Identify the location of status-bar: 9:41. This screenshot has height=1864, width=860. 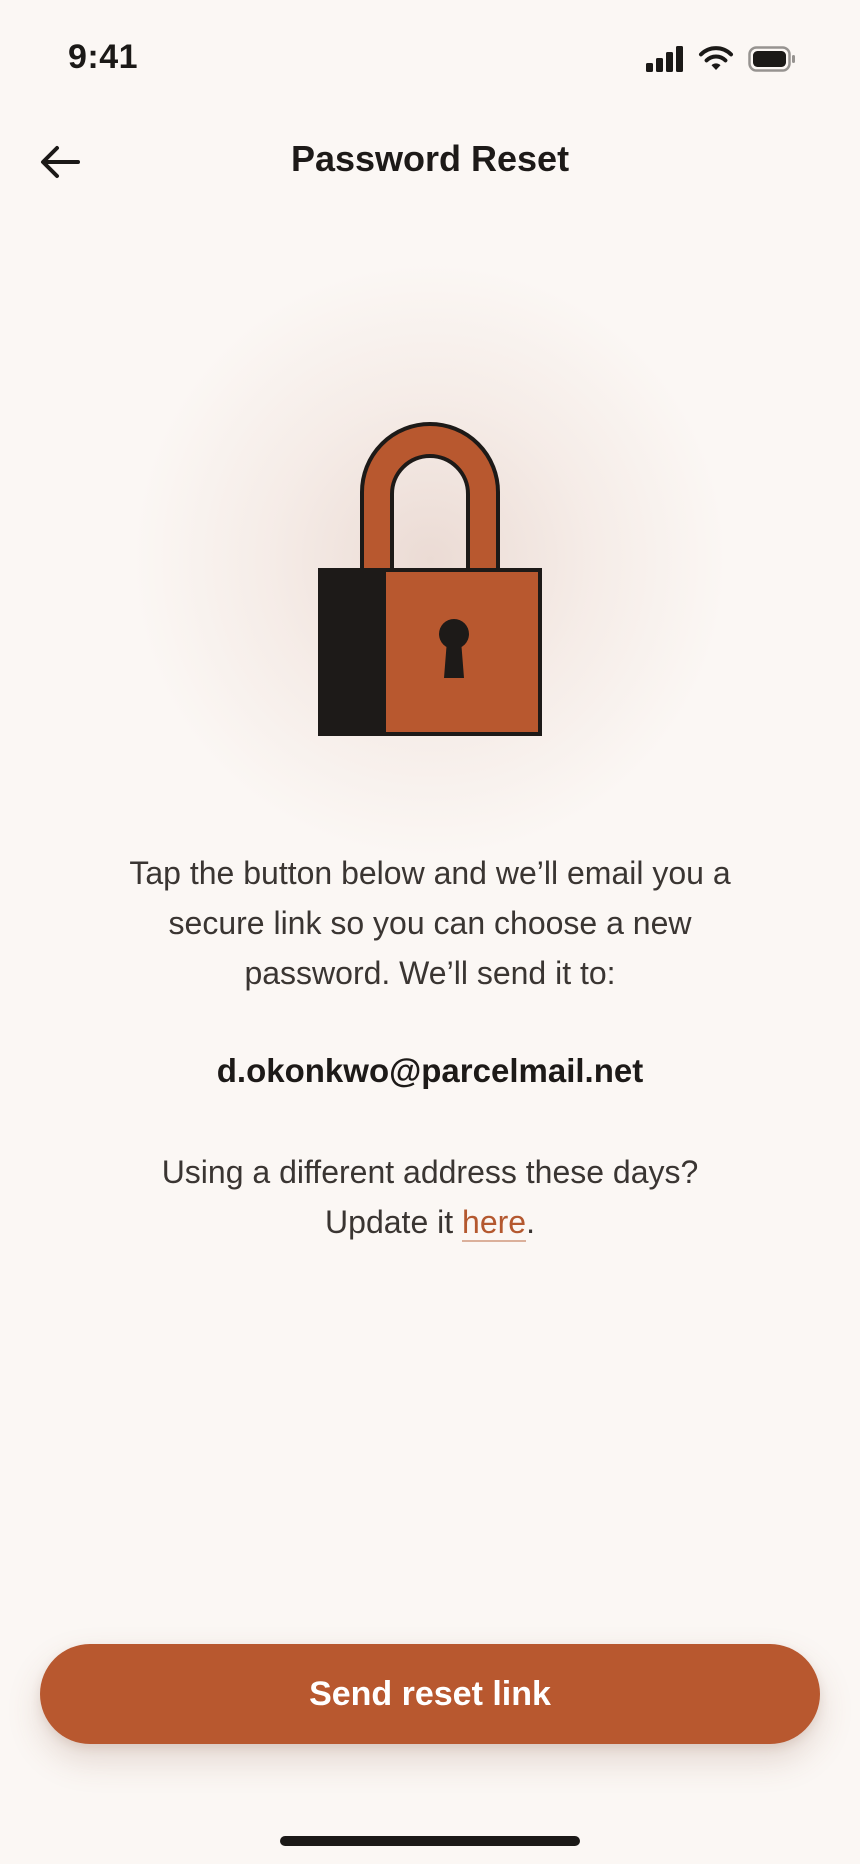
(430, 60).